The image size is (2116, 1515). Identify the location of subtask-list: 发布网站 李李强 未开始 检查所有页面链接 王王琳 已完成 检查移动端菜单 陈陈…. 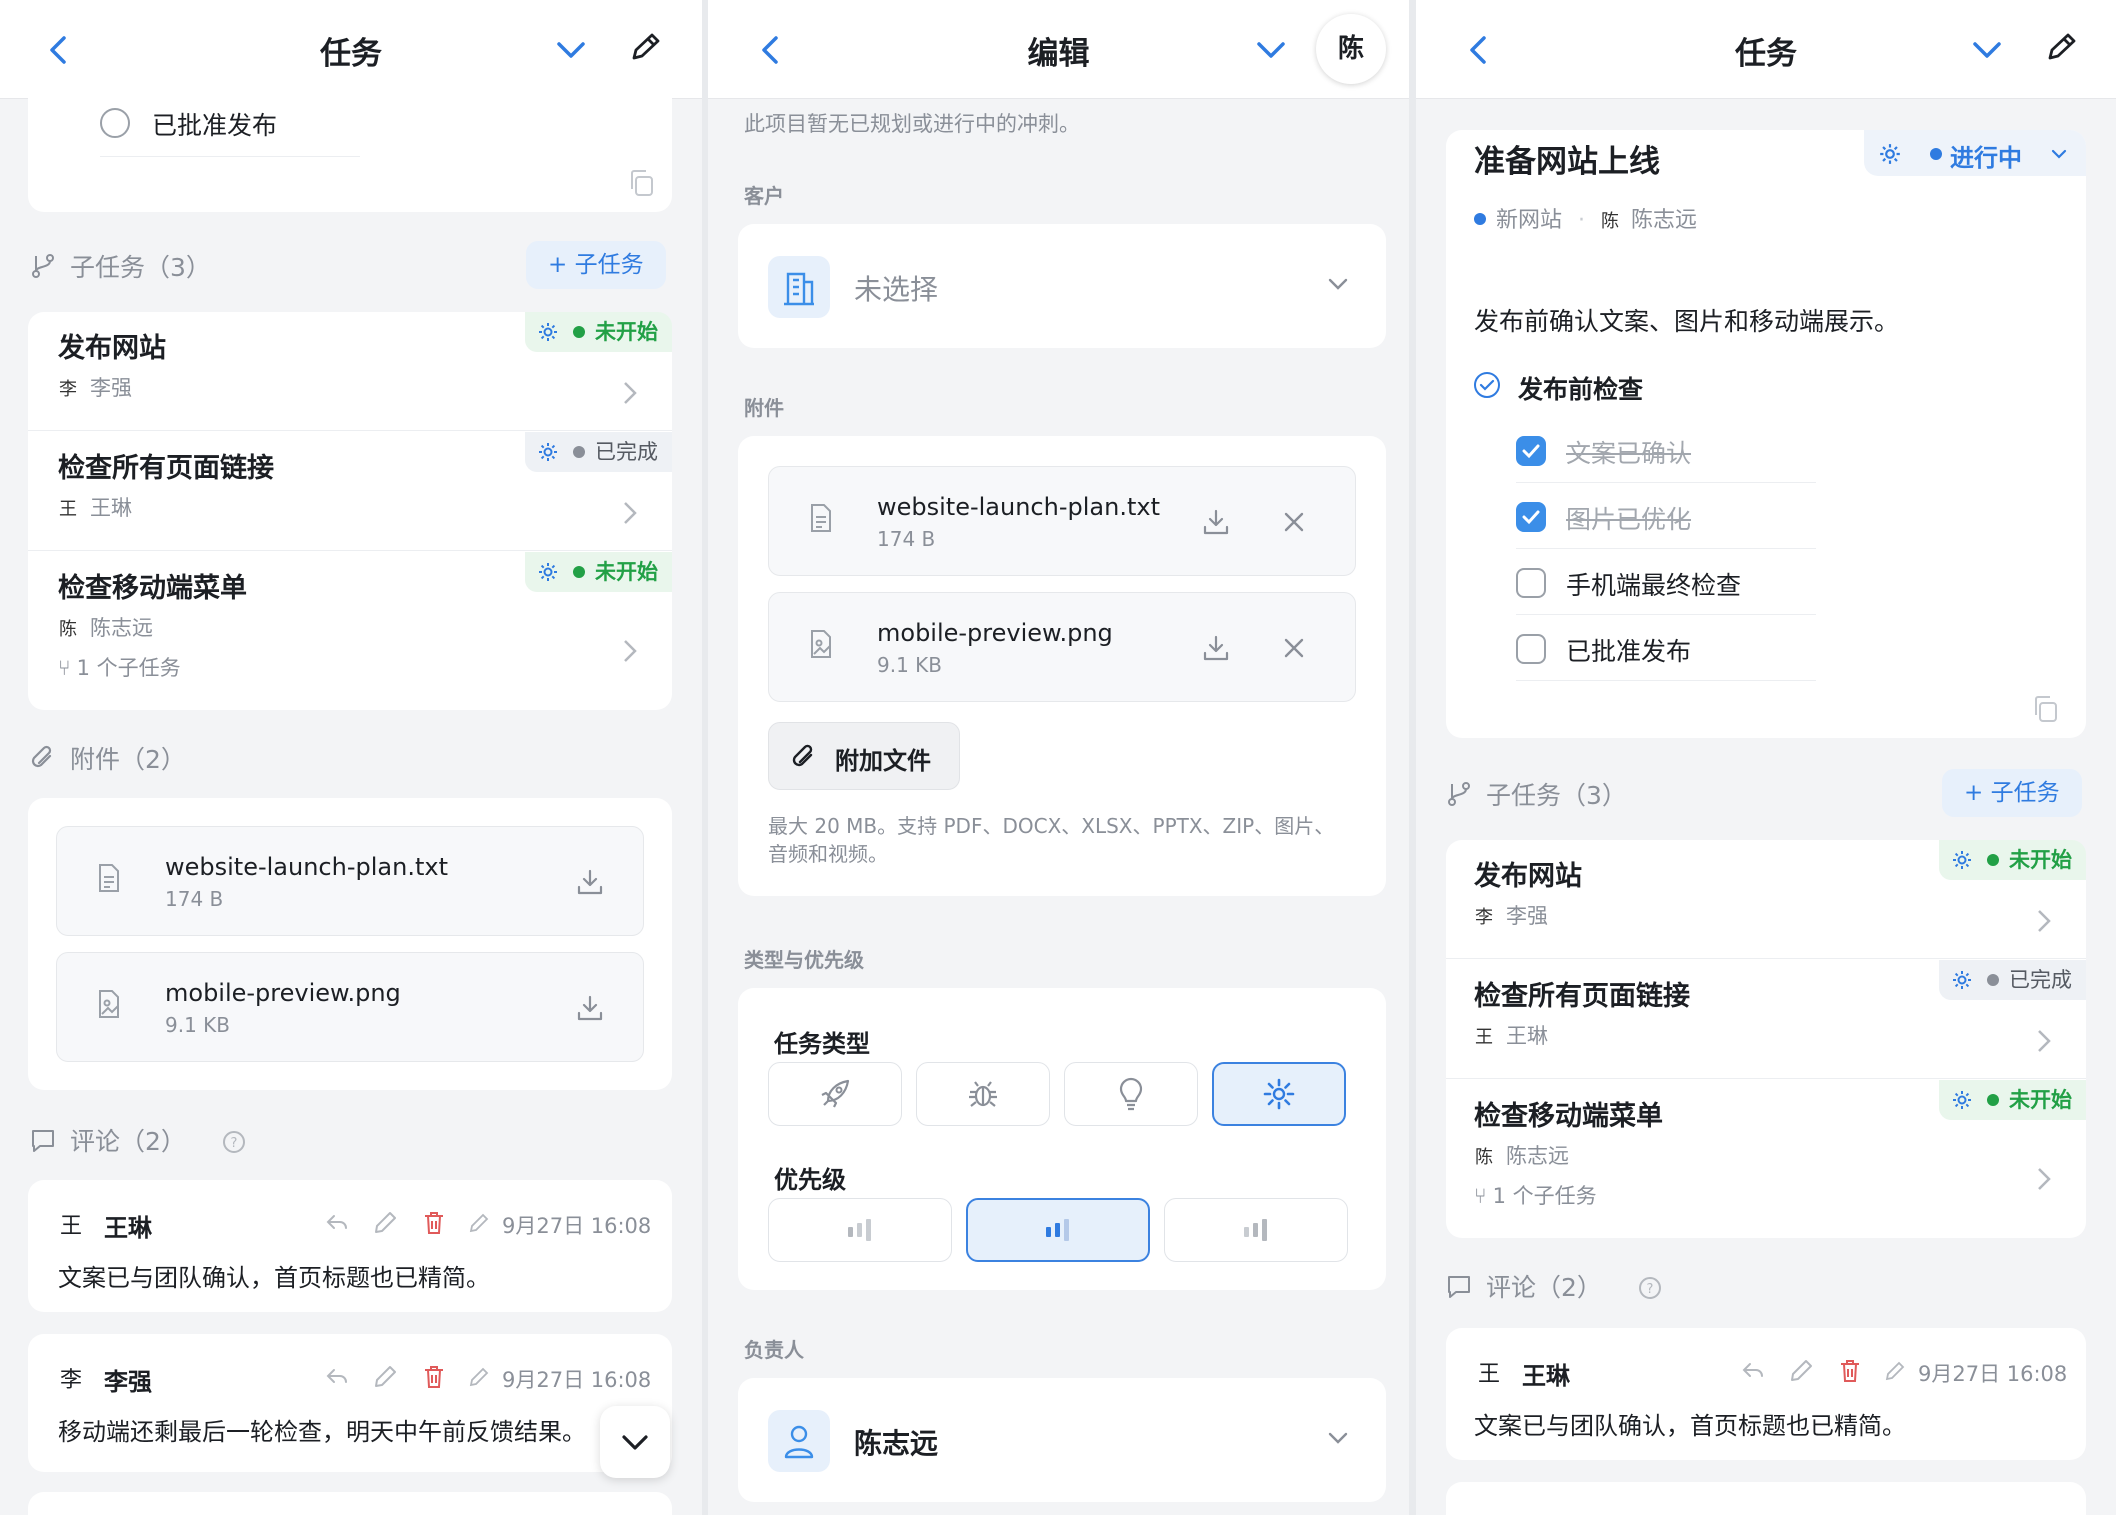
(1766, 1039).